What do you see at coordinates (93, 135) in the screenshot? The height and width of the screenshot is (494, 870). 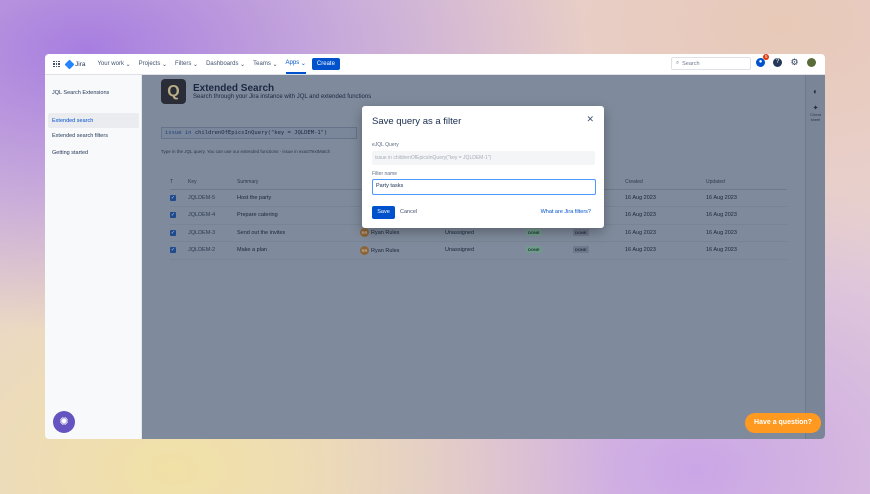 I see `sidebar-item-extended-search-filters: Extended search filters` at bounding box center [93, 135].